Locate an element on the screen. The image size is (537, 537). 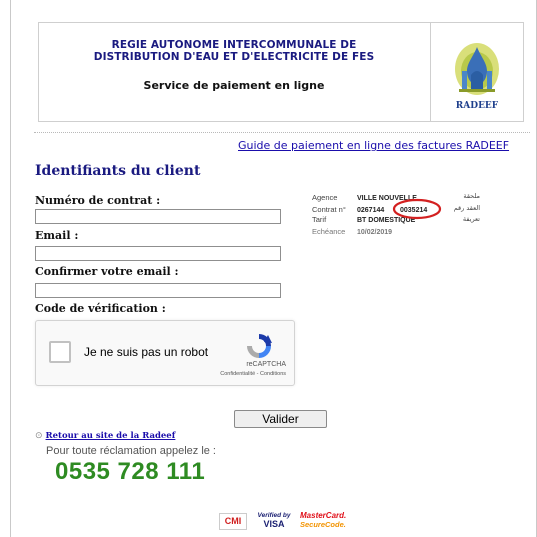
recaptcha-logo-icon is located at coordinates (259, 346).